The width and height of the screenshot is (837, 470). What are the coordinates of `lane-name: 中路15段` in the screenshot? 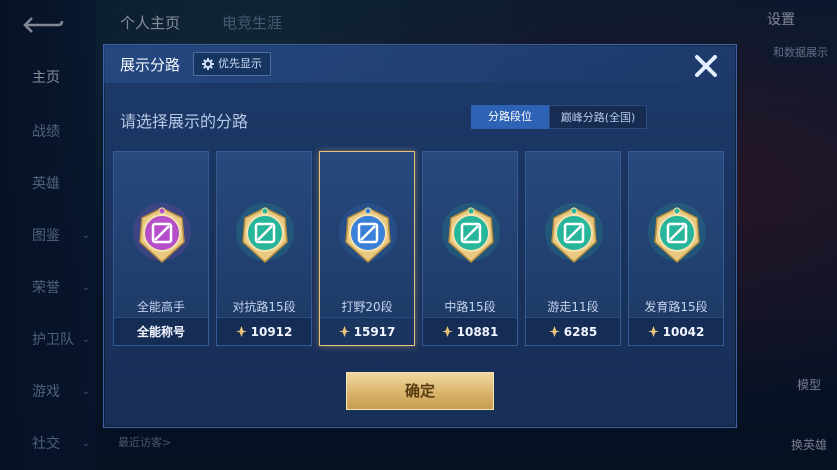 It's located at (470, 307).